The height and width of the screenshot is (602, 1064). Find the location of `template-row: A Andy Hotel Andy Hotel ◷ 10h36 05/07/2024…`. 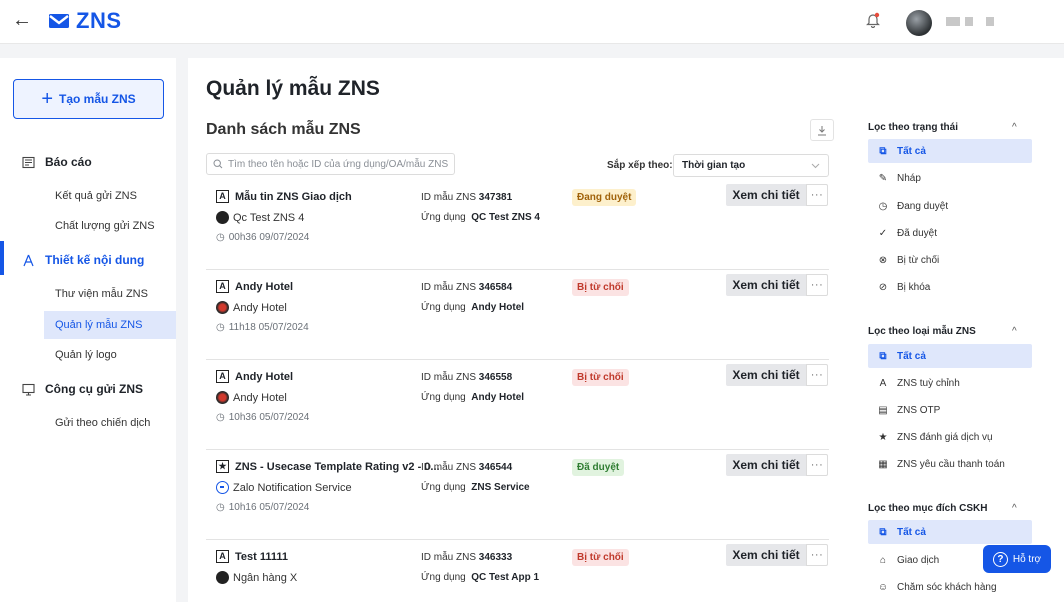

template-row: A Andy Hotel Andy Hotel ◷ 10h36 05/07/2024… is located at coordinates (517, 405).